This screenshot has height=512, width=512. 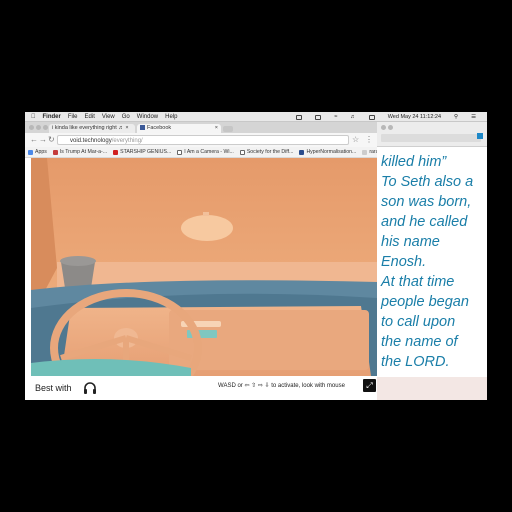 I want to click on text-line: and he called, so click(x=424, y=222).